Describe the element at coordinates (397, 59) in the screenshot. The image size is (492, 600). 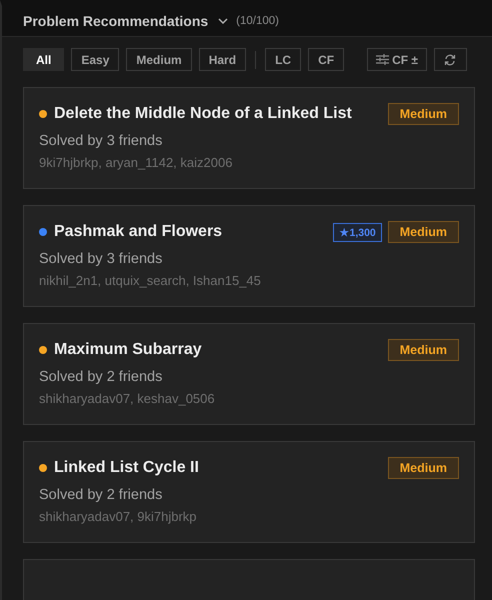
I see `rating-filter-button: CF ±` at that location.